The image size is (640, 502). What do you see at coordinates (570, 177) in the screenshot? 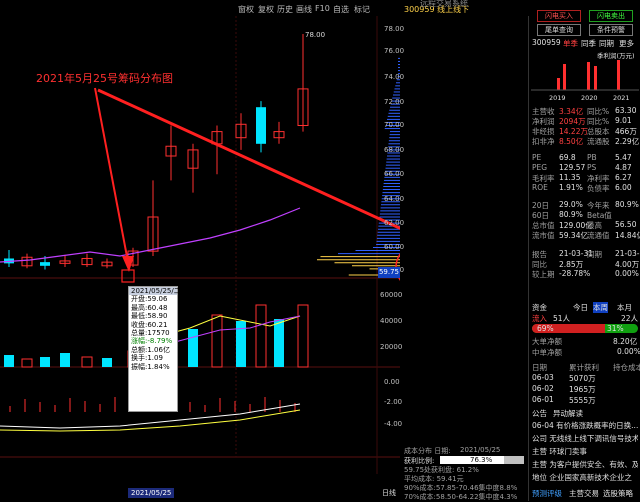
I see `val-cell: 11.35` at bounding box center [570, 177].